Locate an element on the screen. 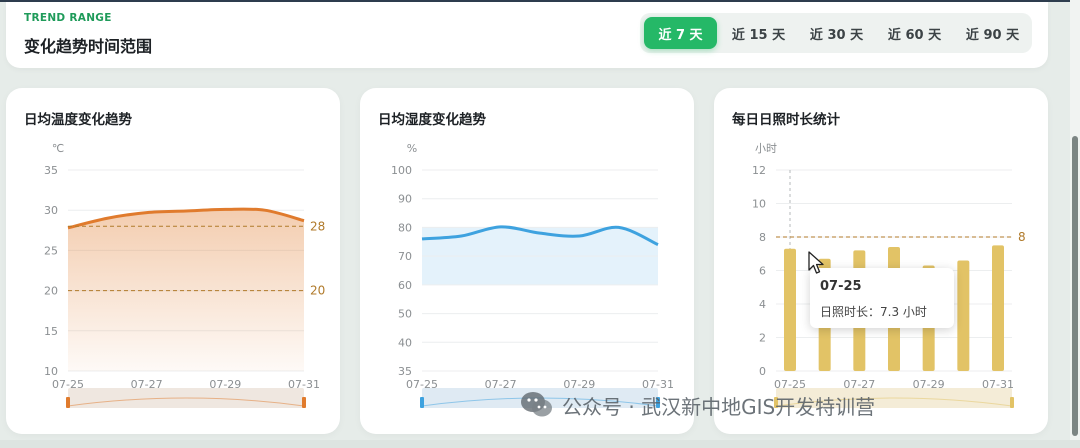 The height and width of the screenshot is (448, 1080). bottom-edge is located at coordinates (540, 444).